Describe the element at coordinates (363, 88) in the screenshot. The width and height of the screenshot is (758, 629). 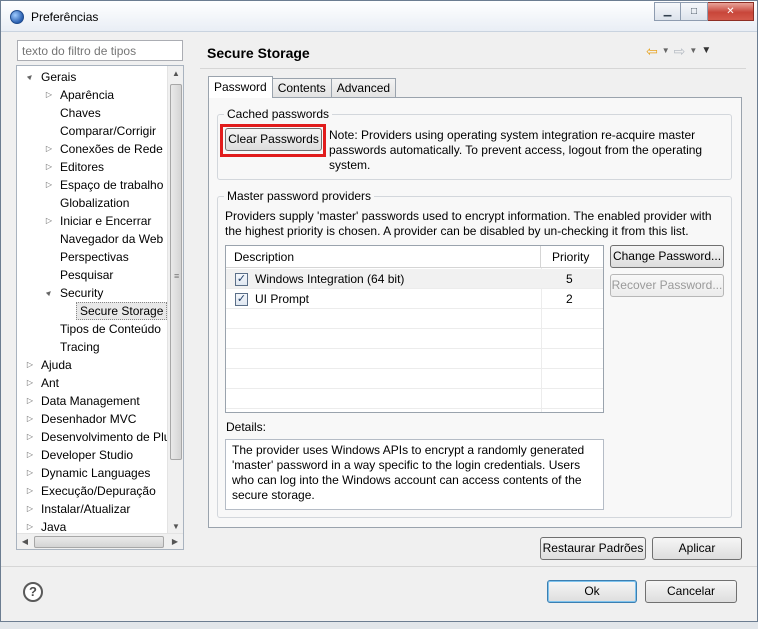
I see `tab-advanced: Advanced` at that location.